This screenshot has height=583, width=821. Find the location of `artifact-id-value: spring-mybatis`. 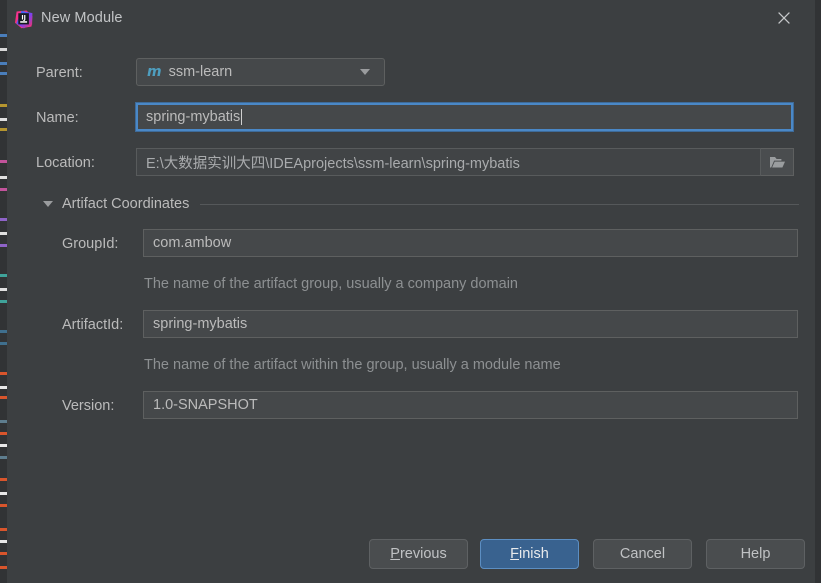

artifact-id-value: spring-mybatis is located at coordinates (200, 324).